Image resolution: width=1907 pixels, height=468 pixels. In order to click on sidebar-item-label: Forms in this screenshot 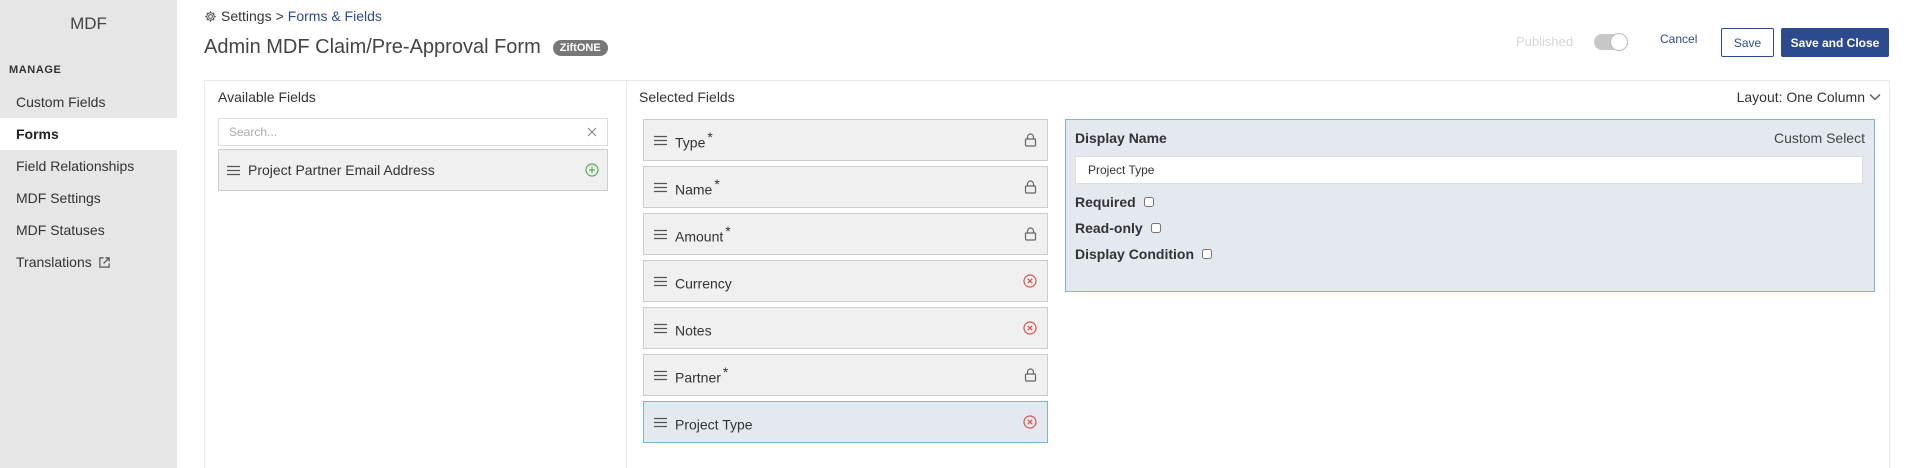, I will do `click(37, 134)`.